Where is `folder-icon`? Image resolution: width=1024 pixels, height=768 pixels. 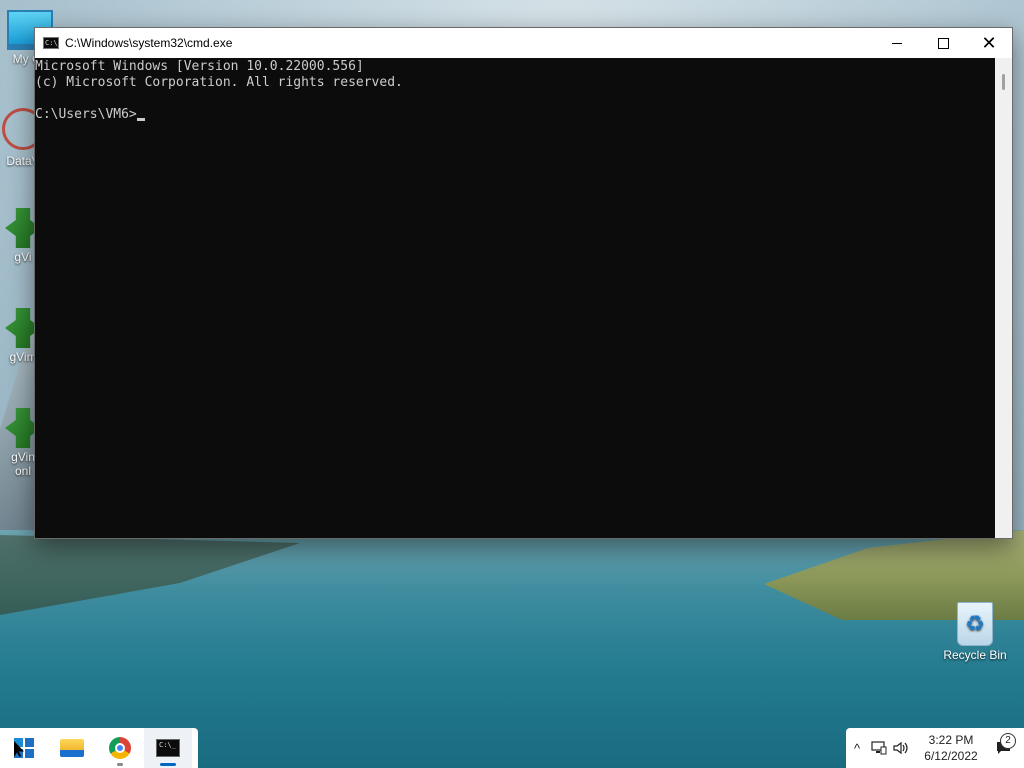
folder-icon is located at coordinates (72, 748).